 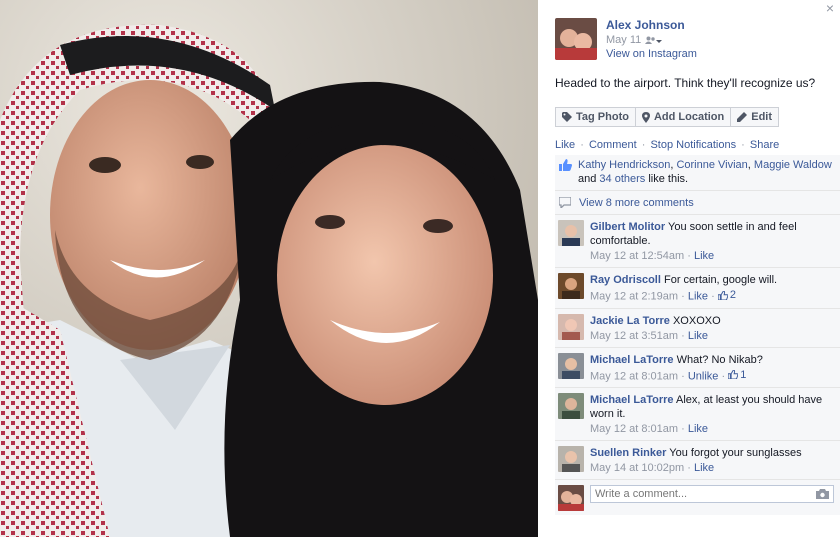 I want to click on comment-like-count: 2, so click(x=726, y=295).